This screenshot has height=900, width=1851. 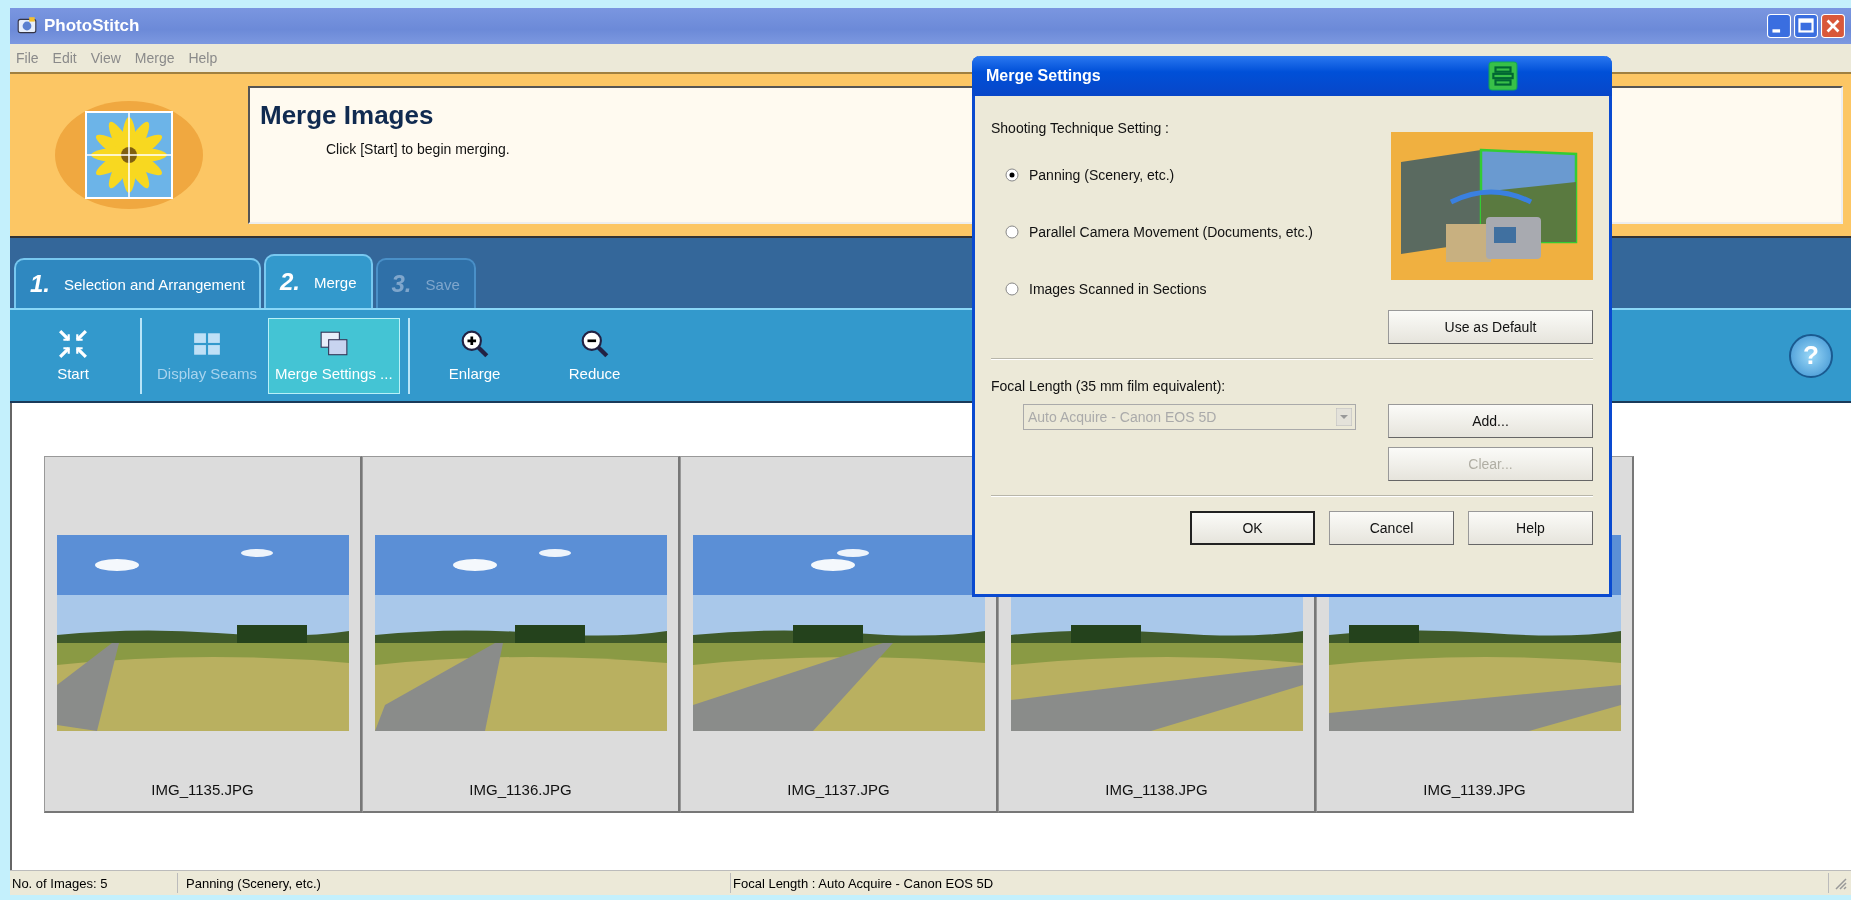 What do you see at coordinates (1474, 789) in the screenshot?
I see `file-name: IMG_1139.JPG` at bounding box center [1474, 789].